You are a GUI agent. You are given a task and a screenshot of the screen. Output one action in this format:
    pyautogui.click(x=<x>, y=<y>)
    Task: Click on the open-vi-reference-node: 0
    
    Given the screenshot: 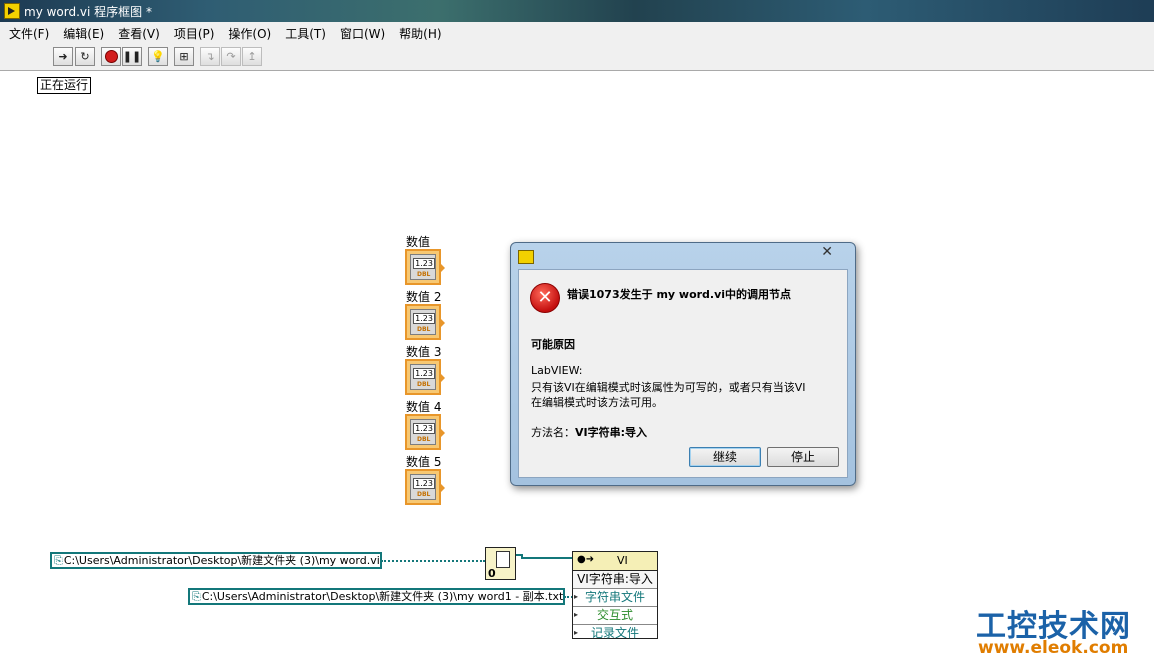 What is the action you would take?
    pyautogui.click(x=500, y=563)
    